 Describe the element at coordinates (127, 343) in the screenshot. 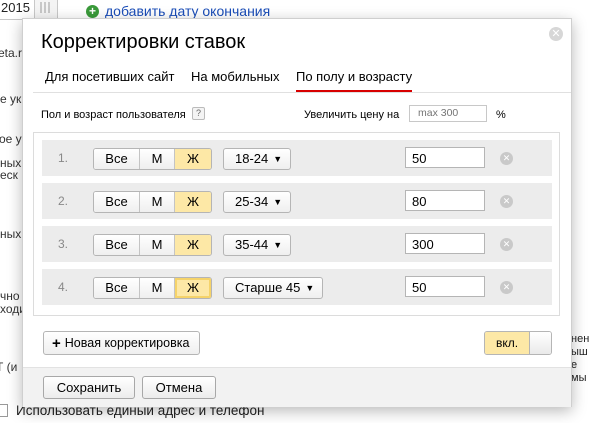

I see `new-adjustment-label: Новая корректировка` at that location.